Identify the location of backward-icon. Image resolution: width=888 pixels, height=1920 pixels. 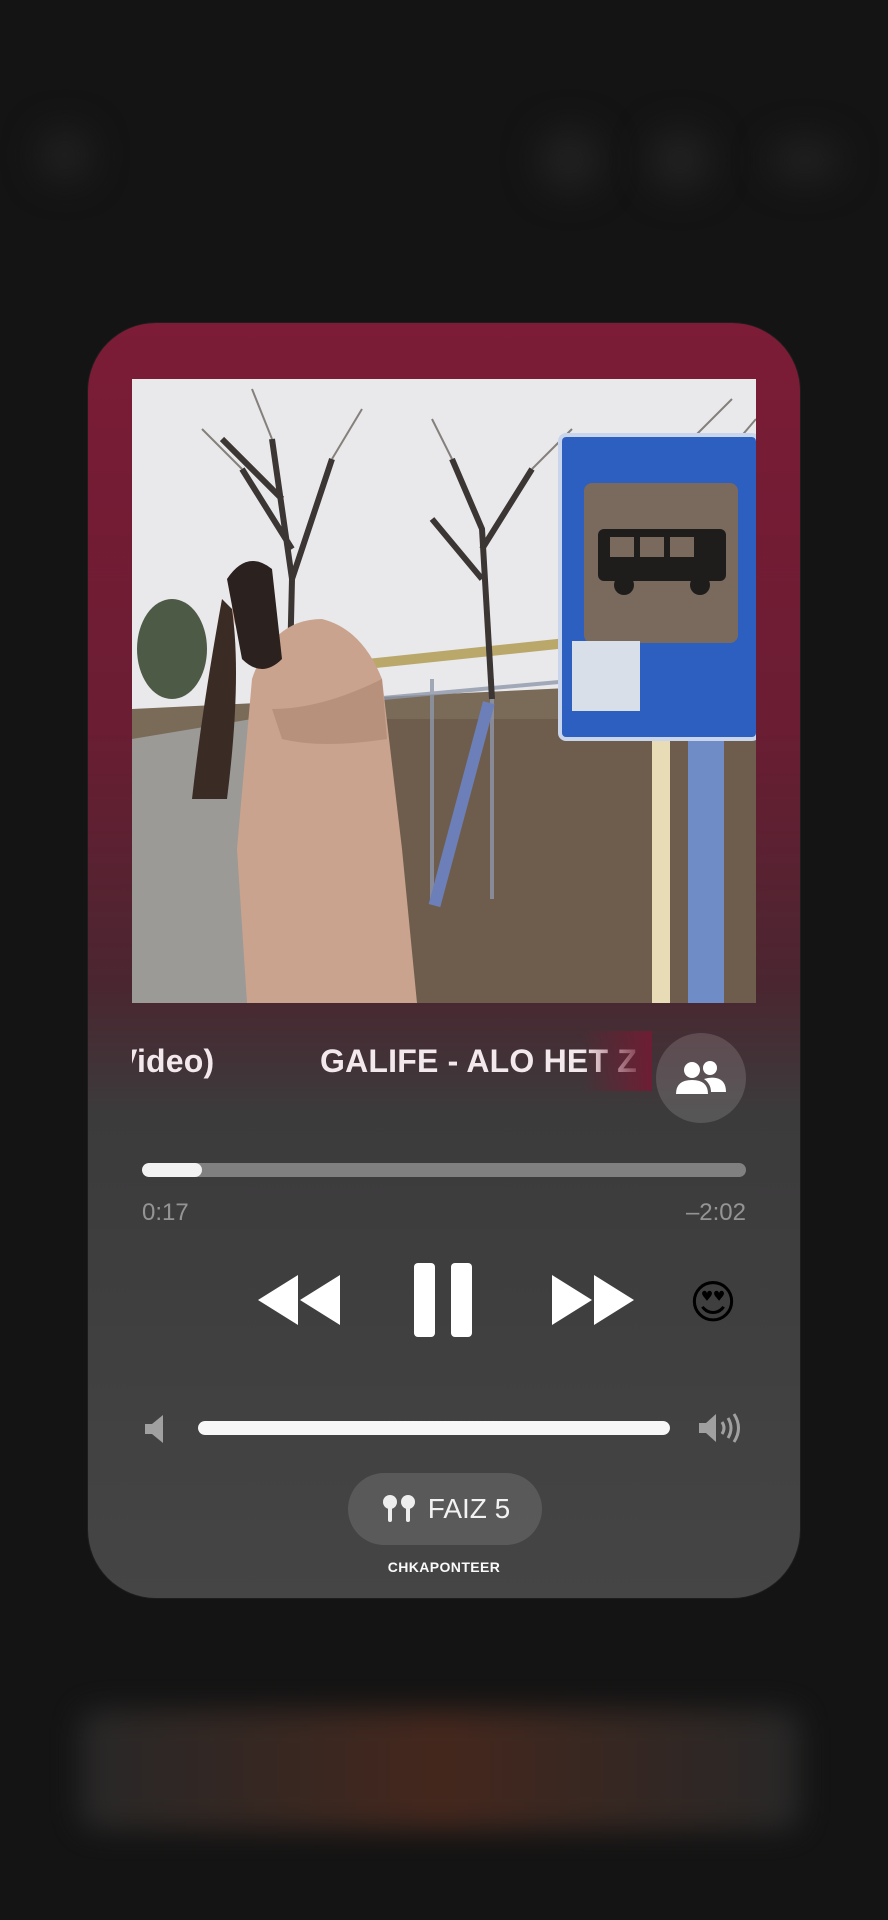
(299, 1300).